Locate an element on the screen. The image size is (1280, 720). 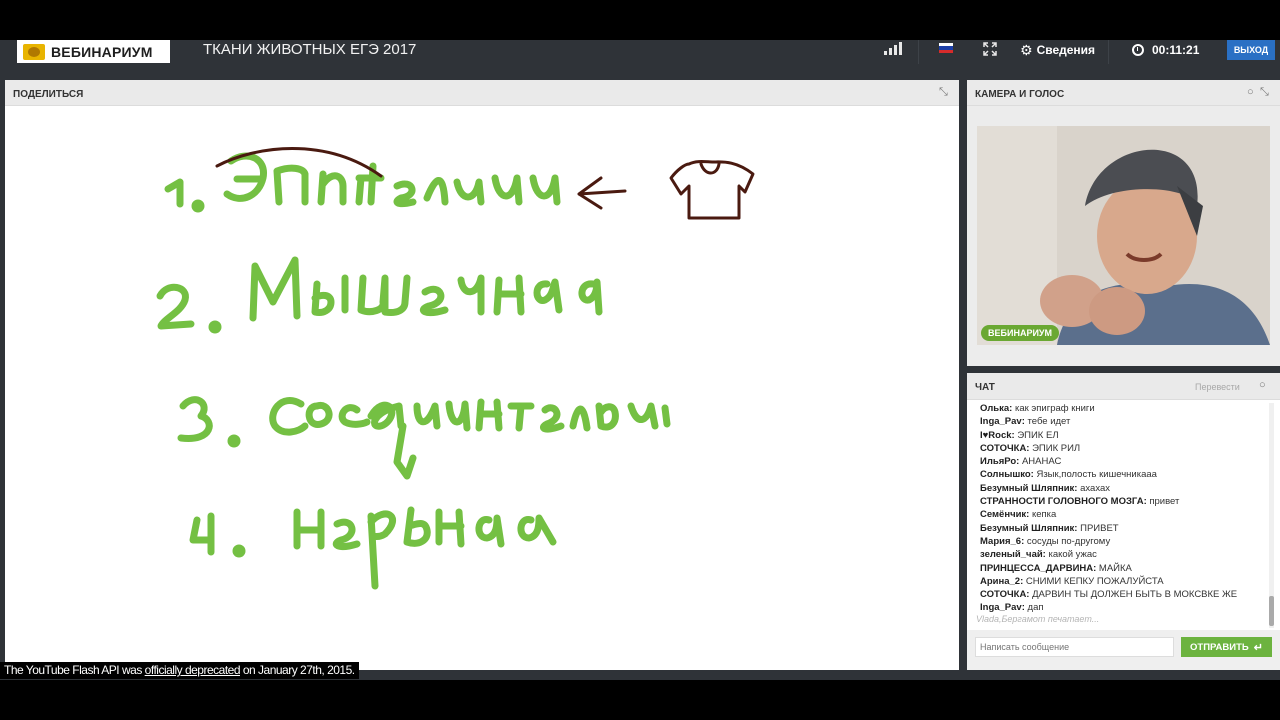
chat-message-user: Арина_2: is located at coordinates (1002, 581).